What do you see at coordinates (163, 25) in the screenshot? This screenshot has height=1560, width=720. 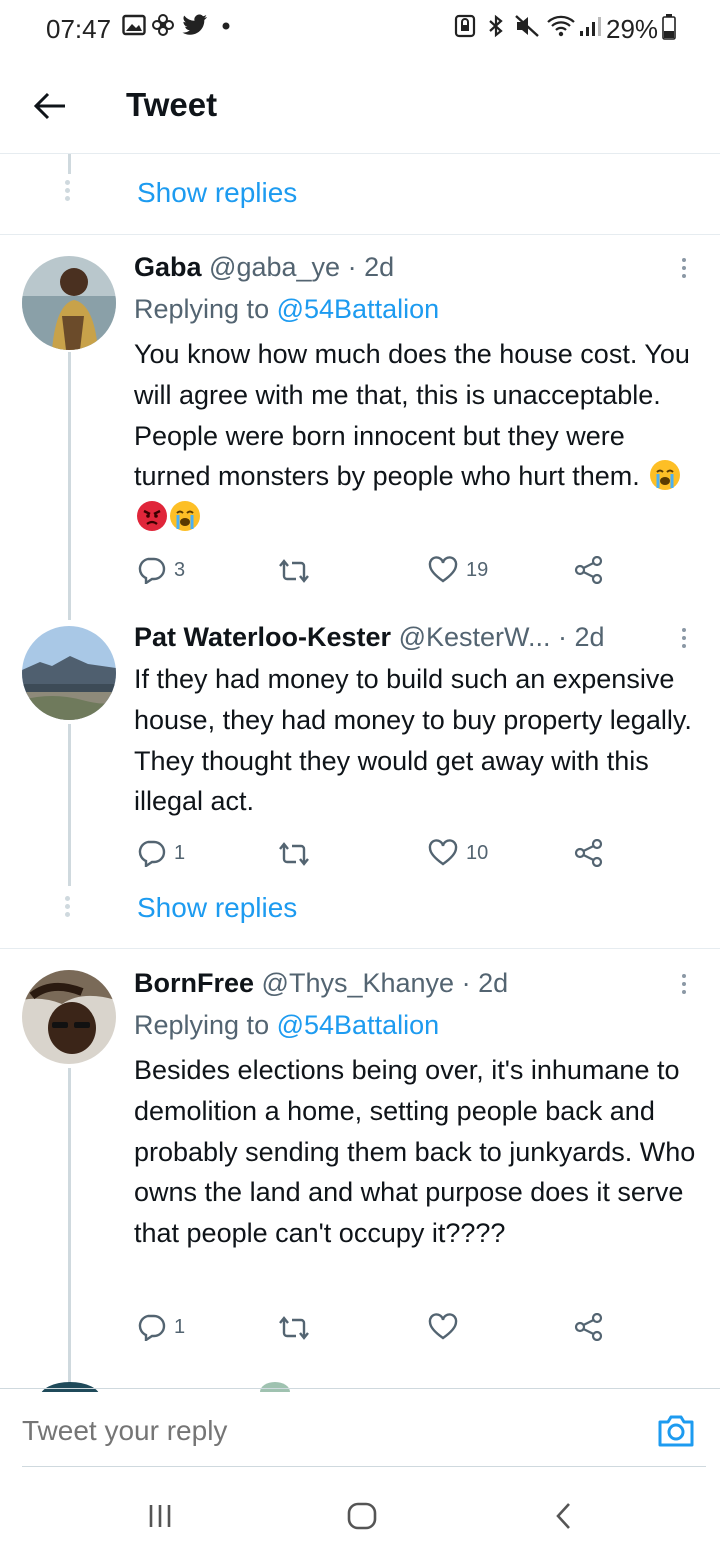 I see `fan-icon` at bounding box center [163, 25].